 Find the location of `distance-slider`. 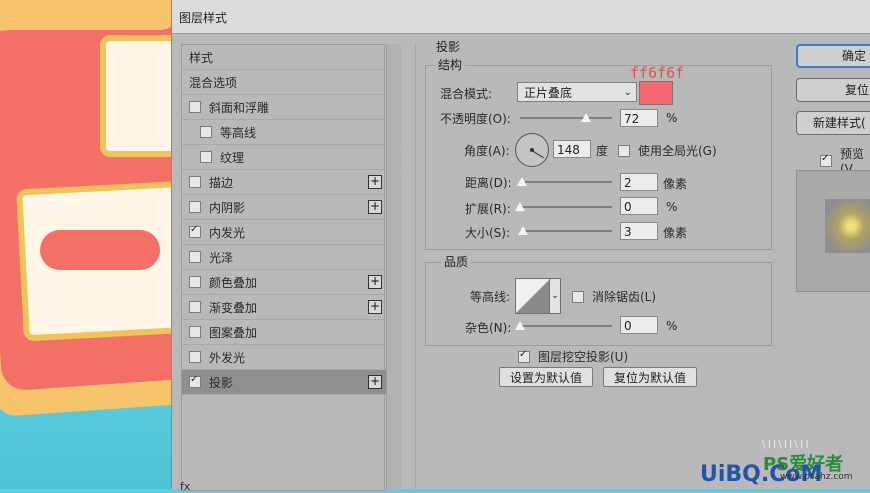

distance-slider is located at coordinates (564, 182).